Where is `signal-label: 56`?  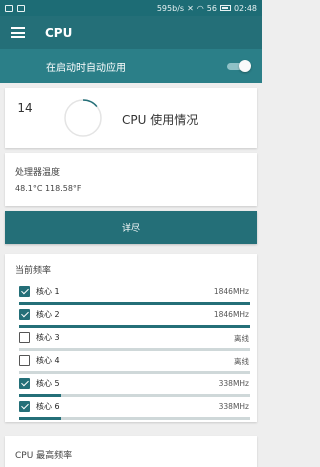 signal-label: 56 is located at coordinates (211, 8).